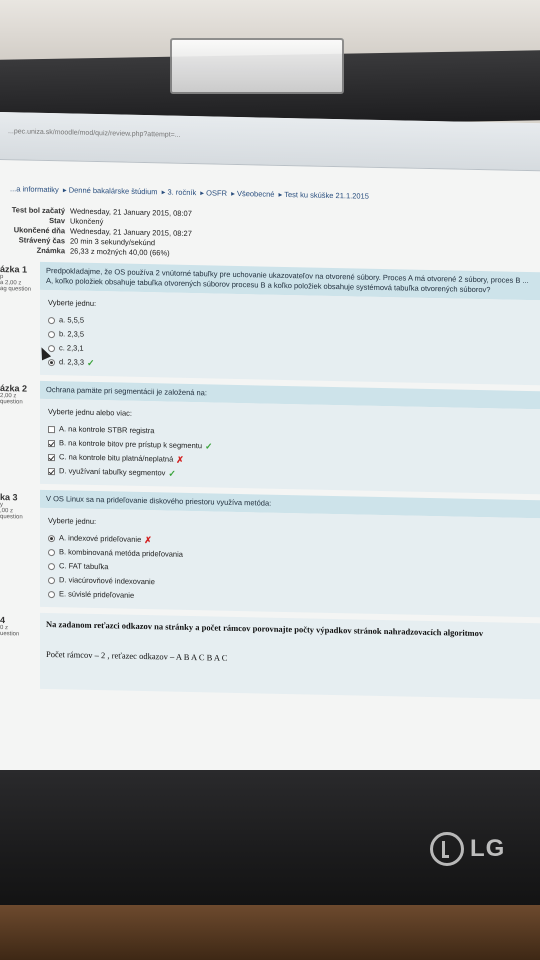  Describe the element at coordinates (113, 190) in the screenshot. I see `breadcrumb-item: Denné bakalárske štúdium` at that location.